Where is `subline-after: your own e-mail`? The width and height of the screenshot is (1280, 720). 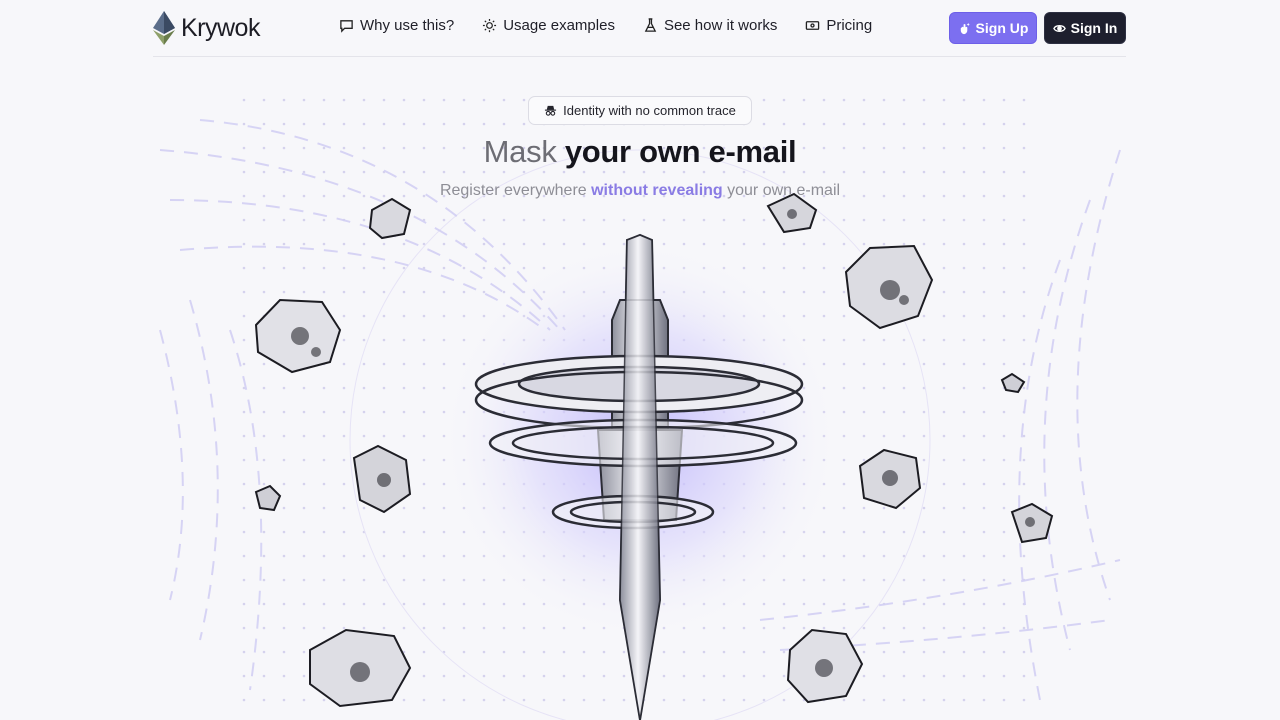
subline-after: your own e-mail is located at coordinates (781, 190).